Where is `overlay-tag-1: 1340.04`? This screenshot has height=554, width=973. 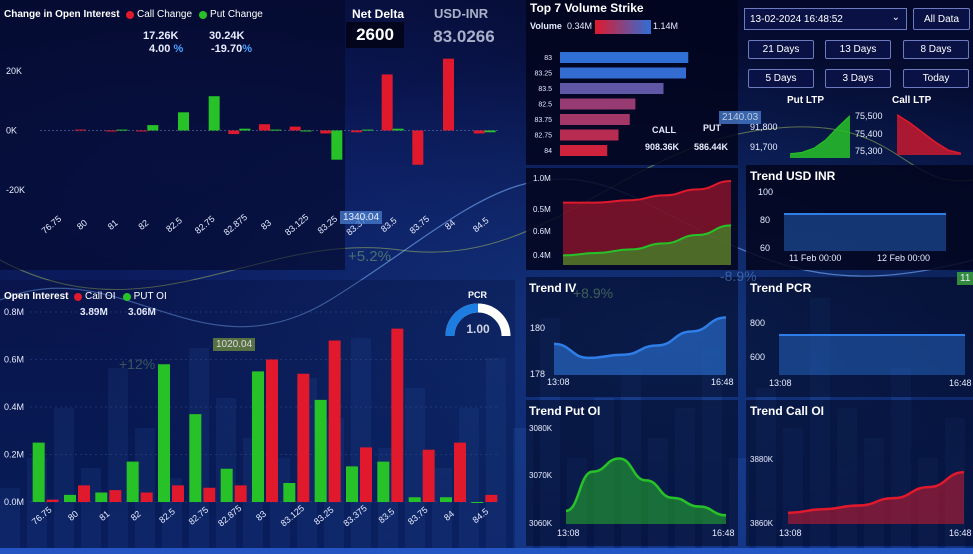
overlay-tag-1: 1340.04 is located at coordinates (361, 217).